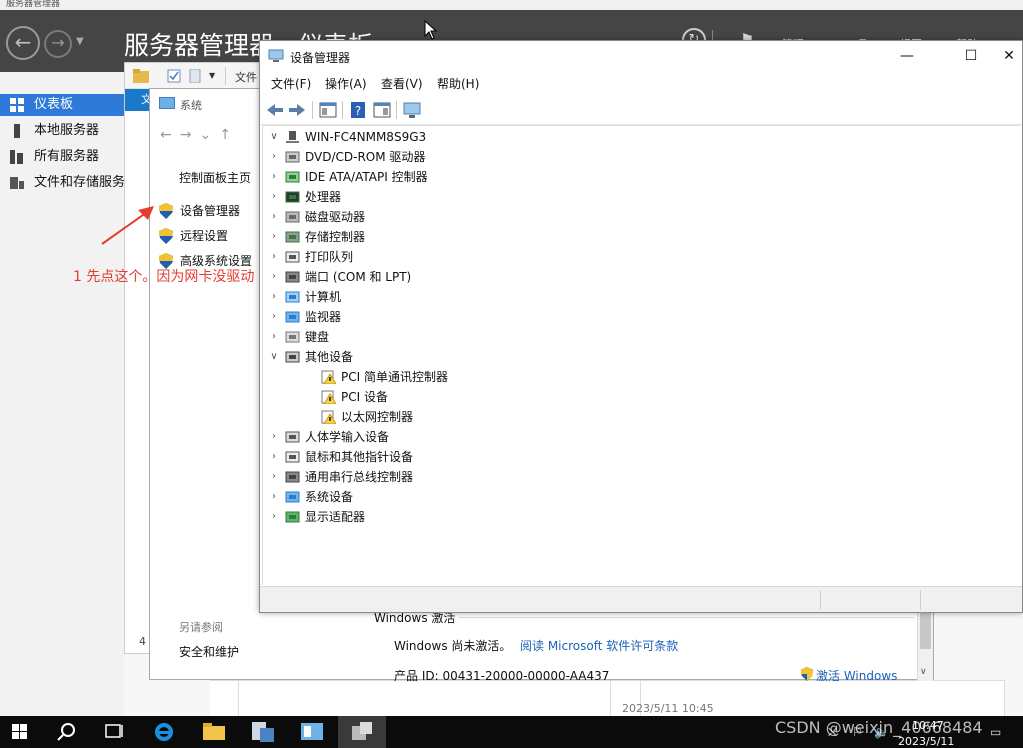 This screenshot has height=748, width=1023. I want to click on device-category: › 键盘, so click(478, 337).